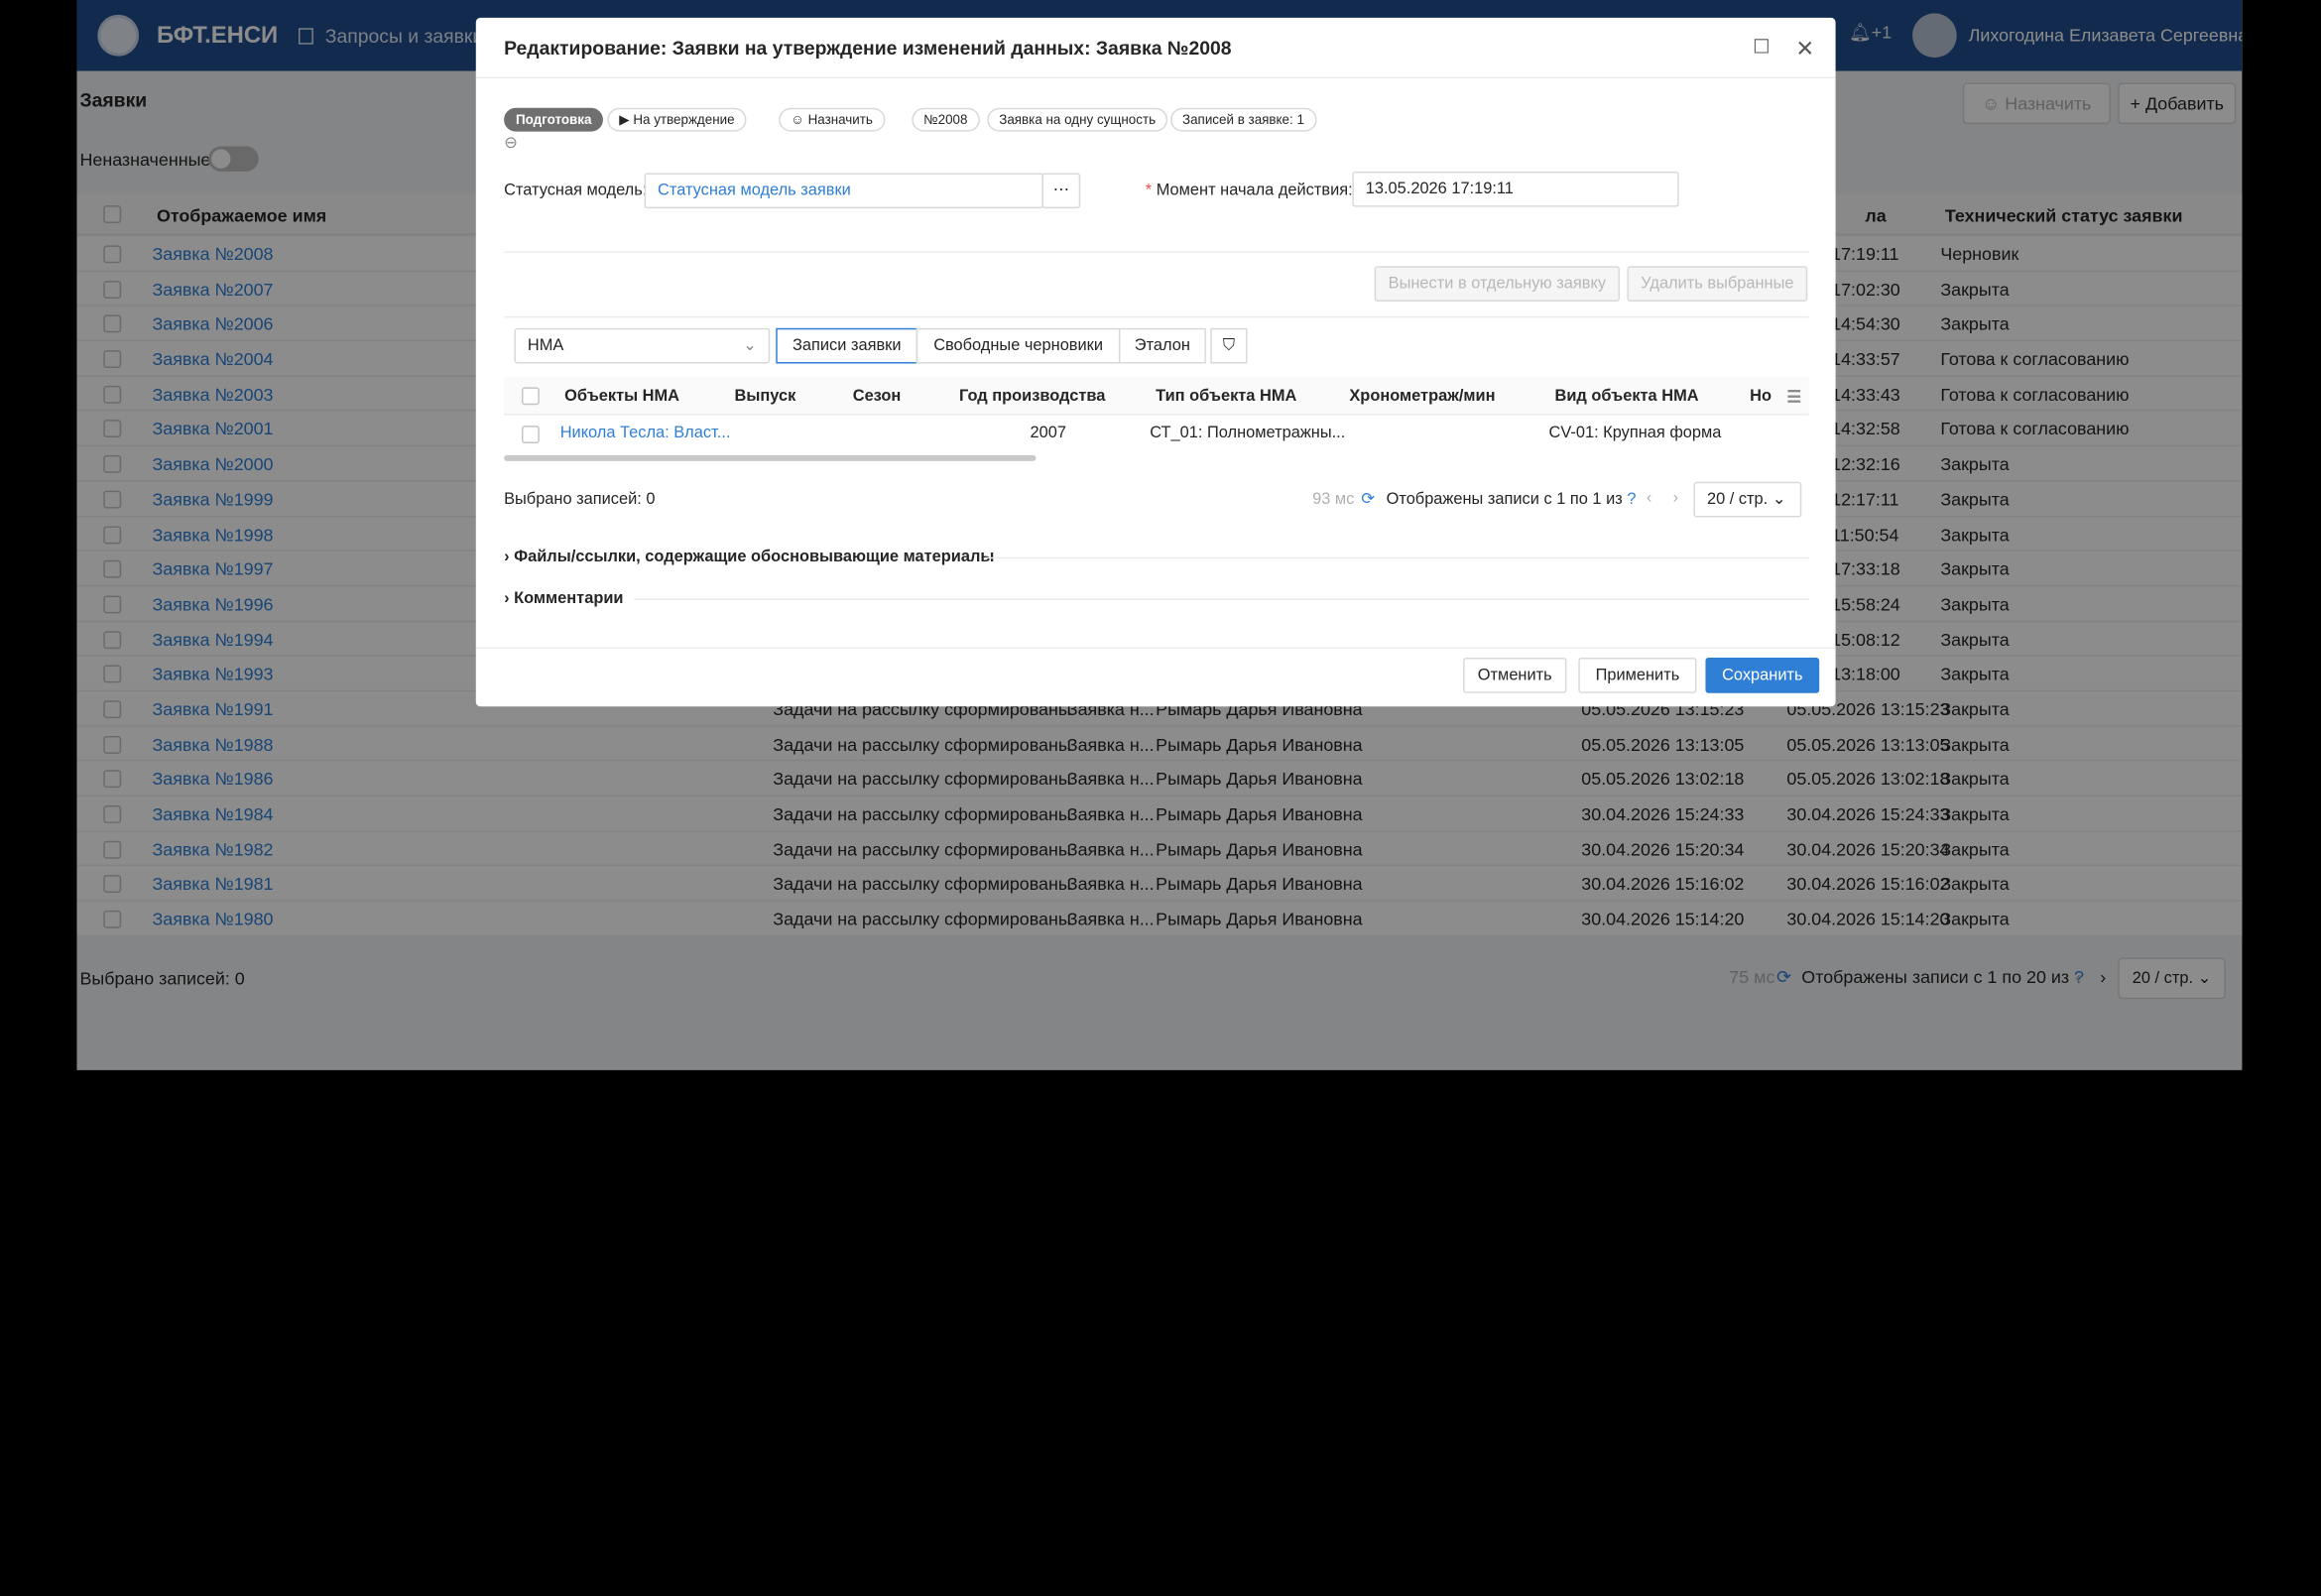 This screenshot has width=2321, height=1596. I want to click on col-type: Тип объекта НМА, so click(1226, 396).